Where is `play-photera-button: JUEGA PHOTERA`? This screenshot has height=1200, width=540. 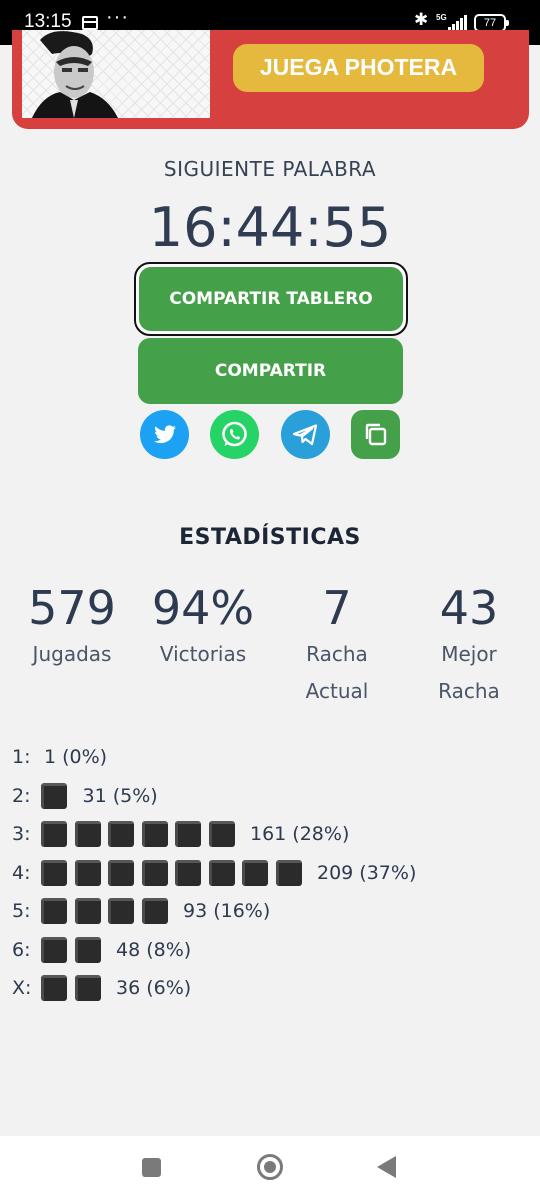 play-photera-button: JUEGA PHOTERA is located at coordinates (358, 68).